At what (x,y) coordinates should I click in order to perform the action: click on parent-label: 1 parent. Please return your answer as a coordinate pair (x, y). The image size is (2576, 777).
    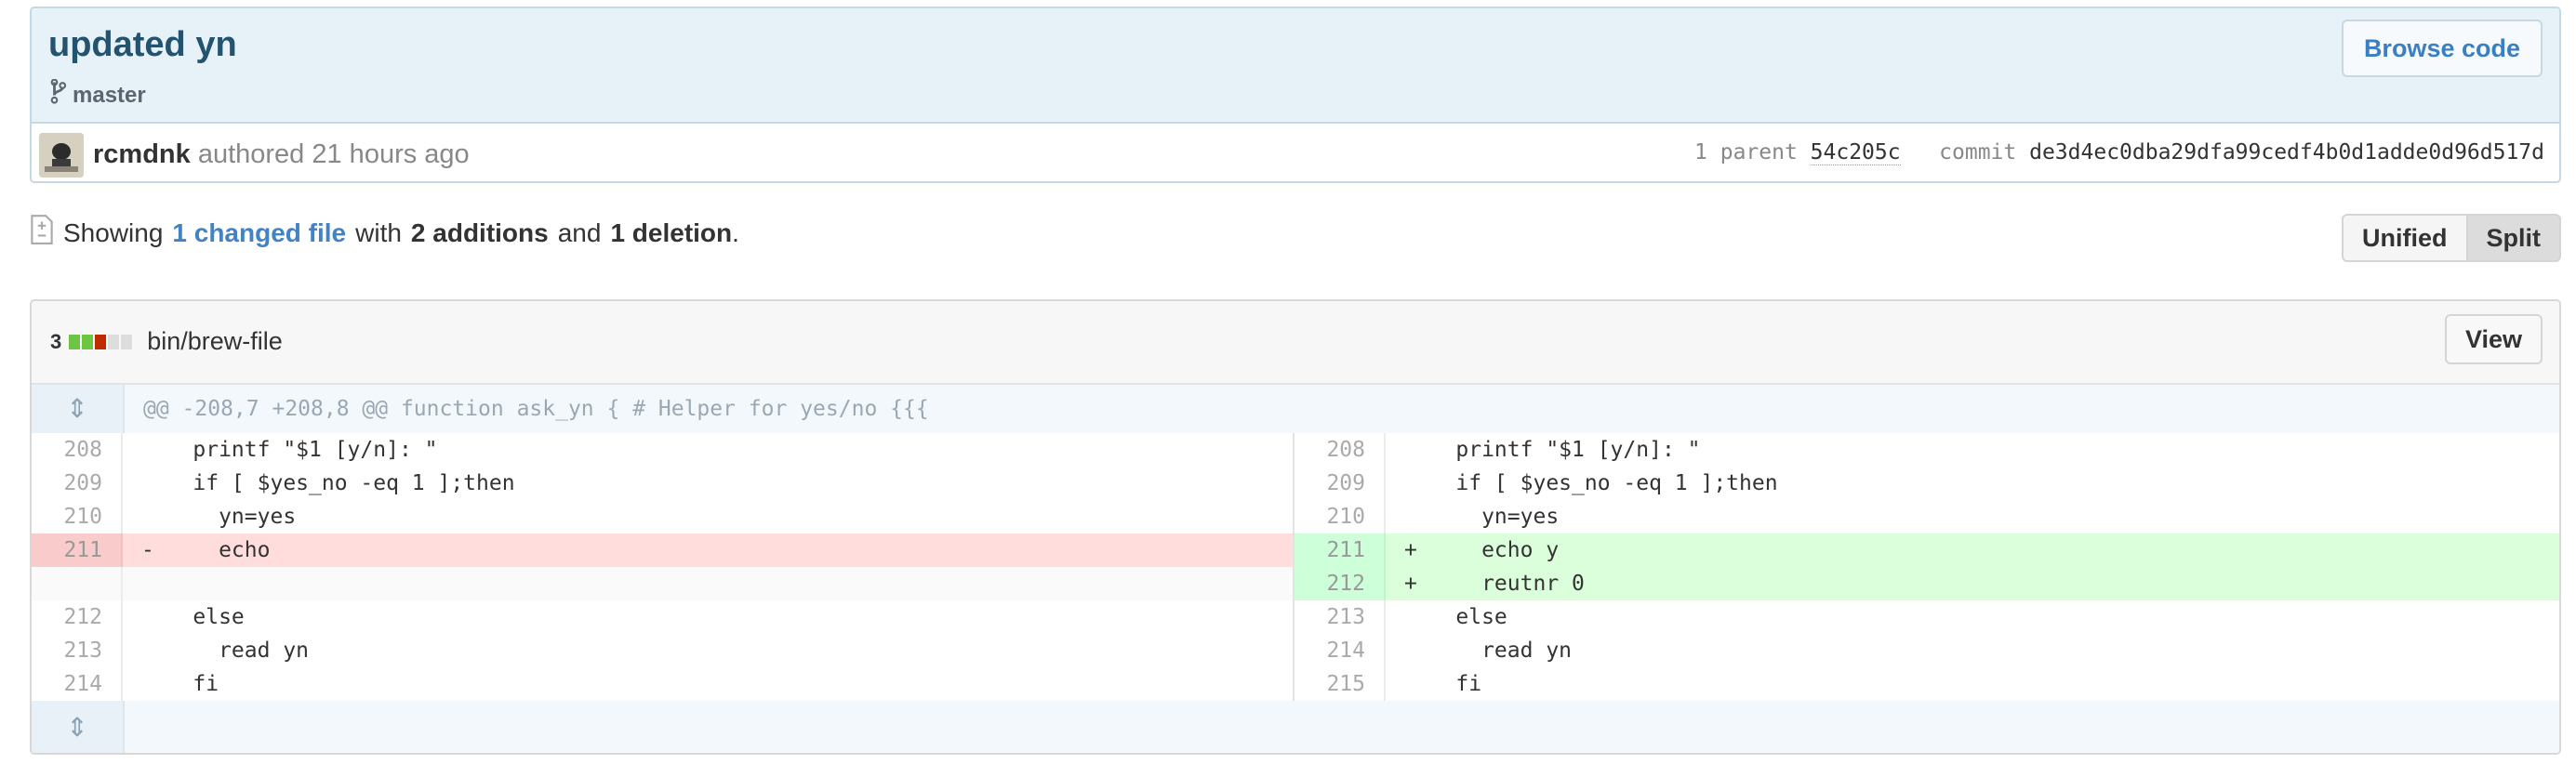
    Looking at the image, I should click on (1746, 152).